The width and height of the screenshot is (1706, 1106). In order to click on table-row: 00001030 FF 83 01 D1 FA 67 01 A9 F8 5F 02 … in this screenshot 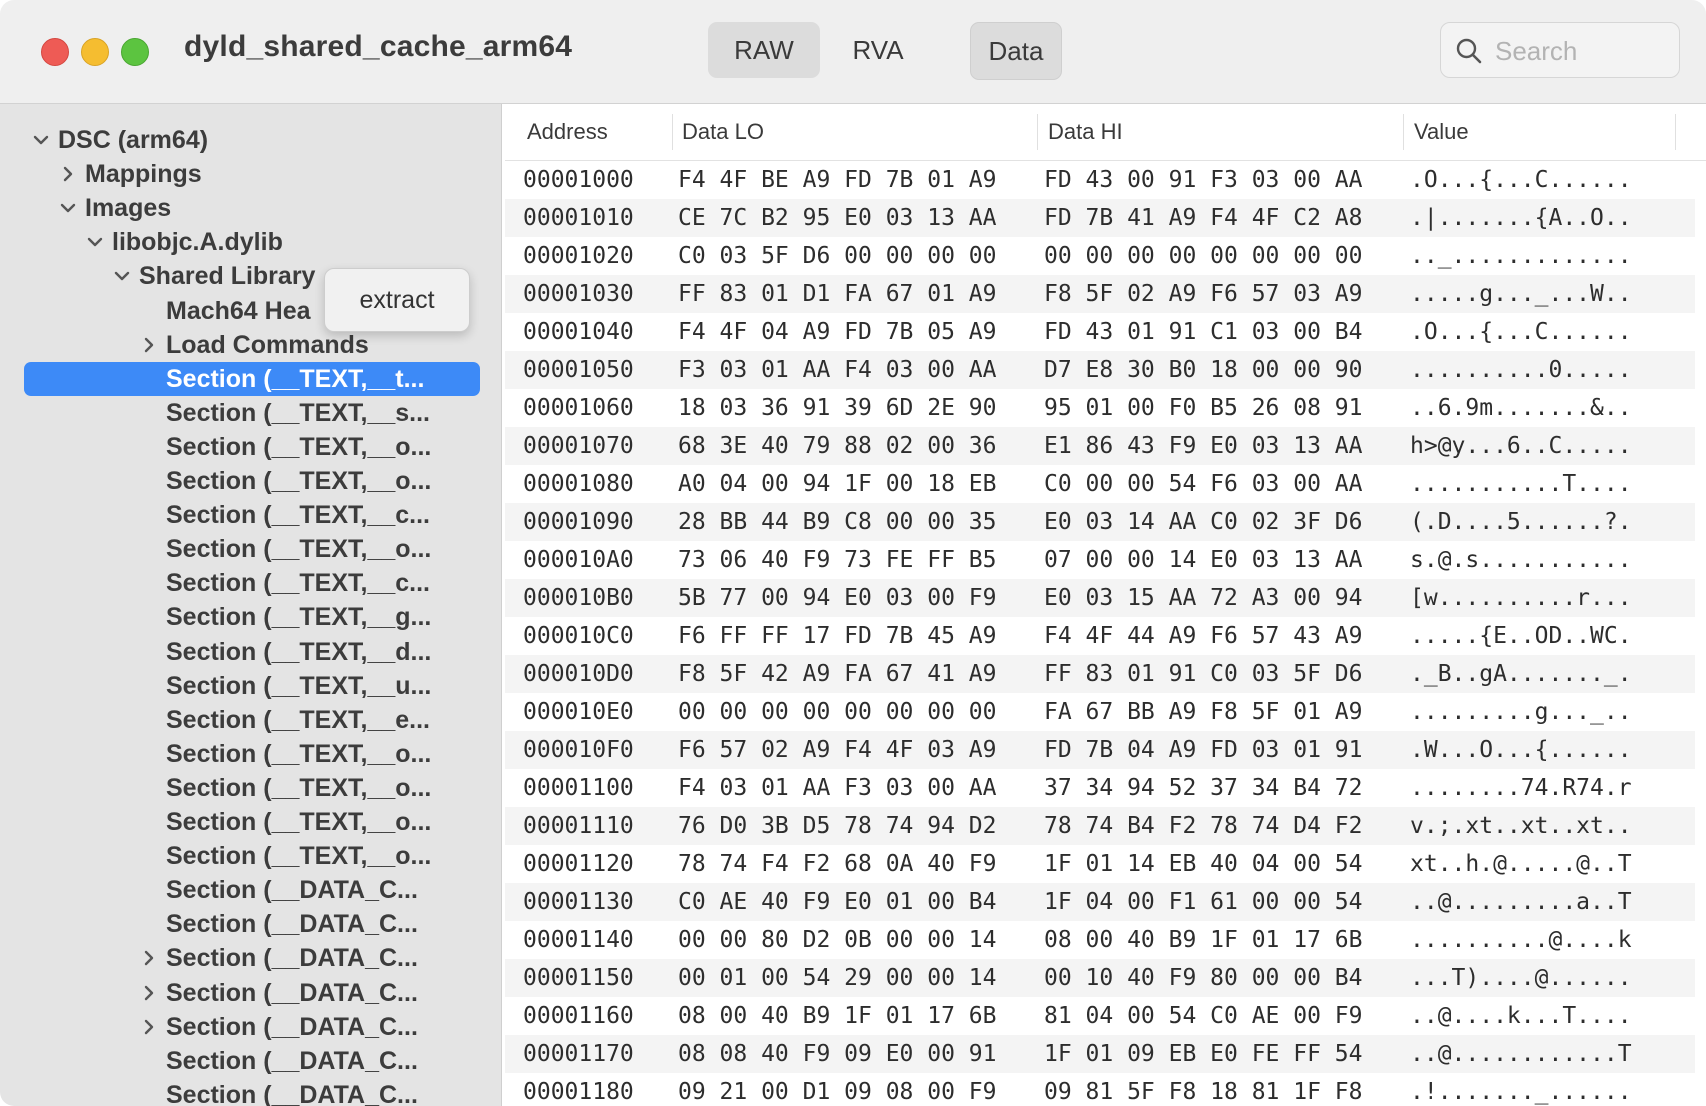, I will do `click(1100, 294)`.